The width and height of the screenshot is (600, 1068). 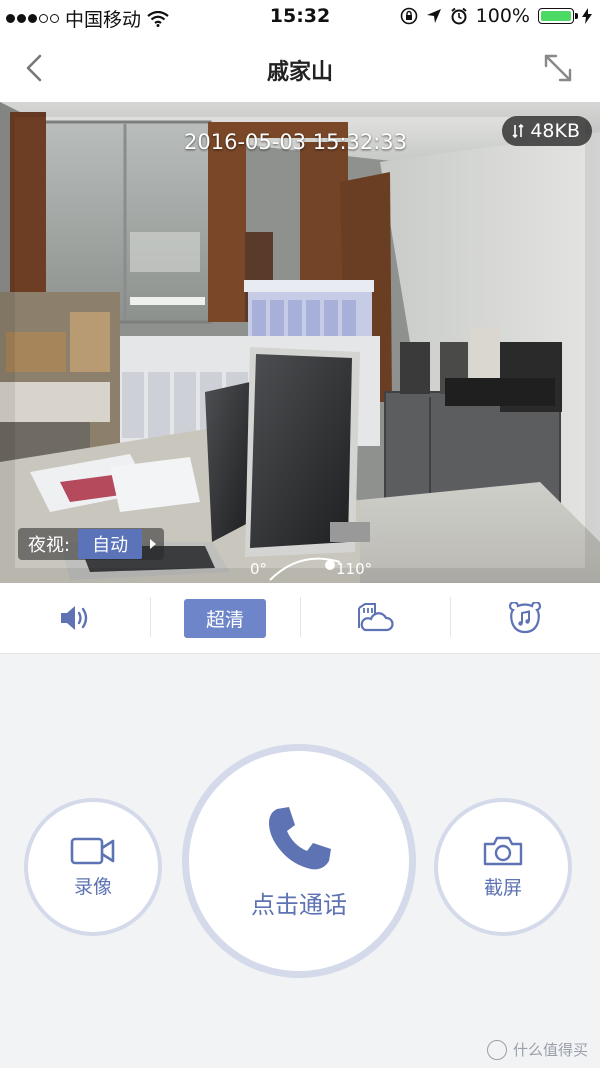 What do you see at coordinates (299, 904) in the screenshot?
I see `talk-label: 点击通话` at bounding box center [299, 904].